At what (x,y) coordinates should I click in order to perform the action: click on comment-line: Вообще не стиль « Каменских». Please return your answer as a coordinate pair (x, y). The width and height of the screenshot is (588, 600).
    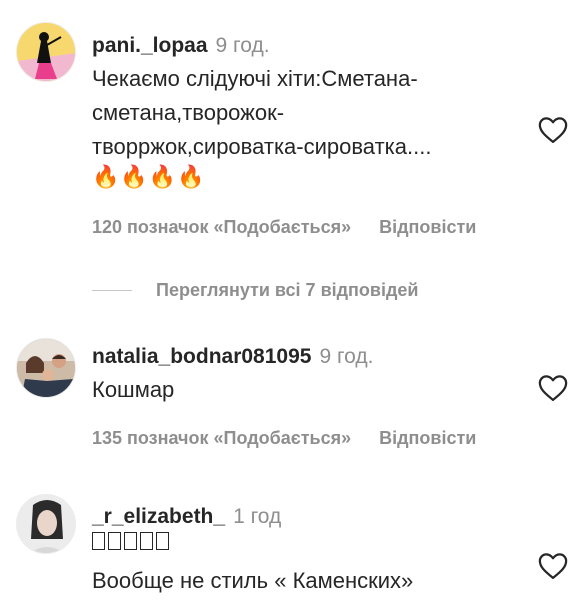
    Looking at the image, I should click on (253, 580).